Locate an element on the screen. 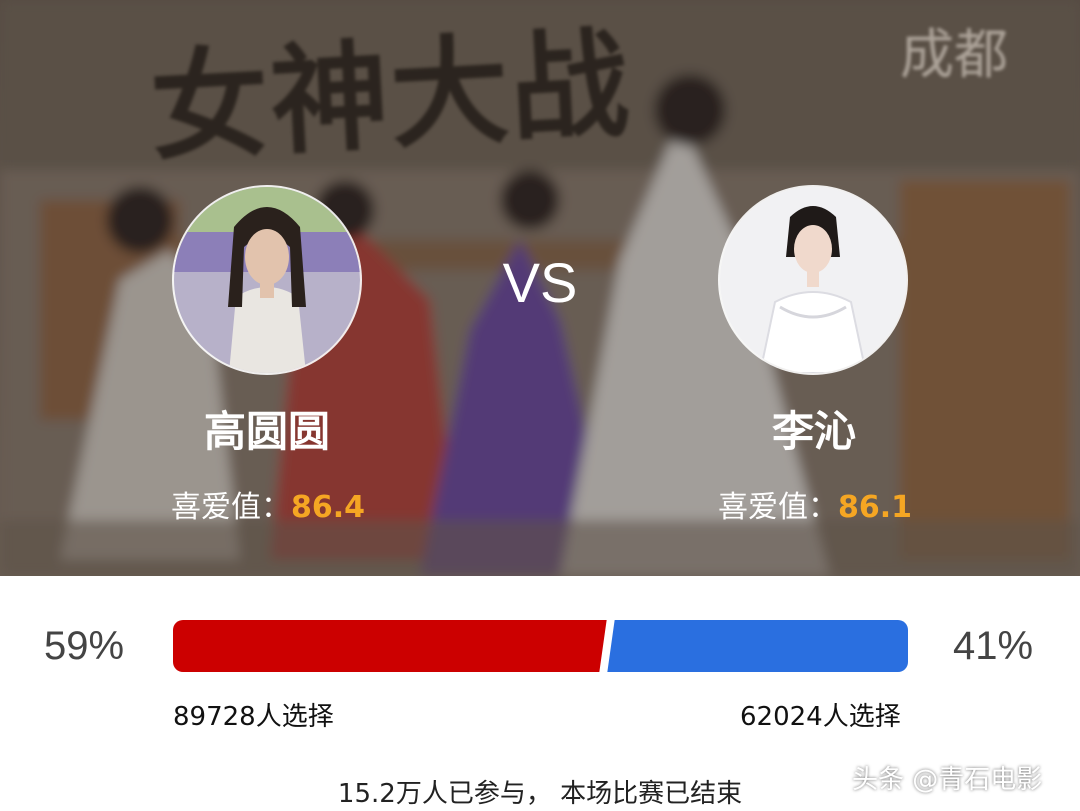 This screenshot has height=811, width=1080. contestant-right-avatar is located at coordinates (813, 280).